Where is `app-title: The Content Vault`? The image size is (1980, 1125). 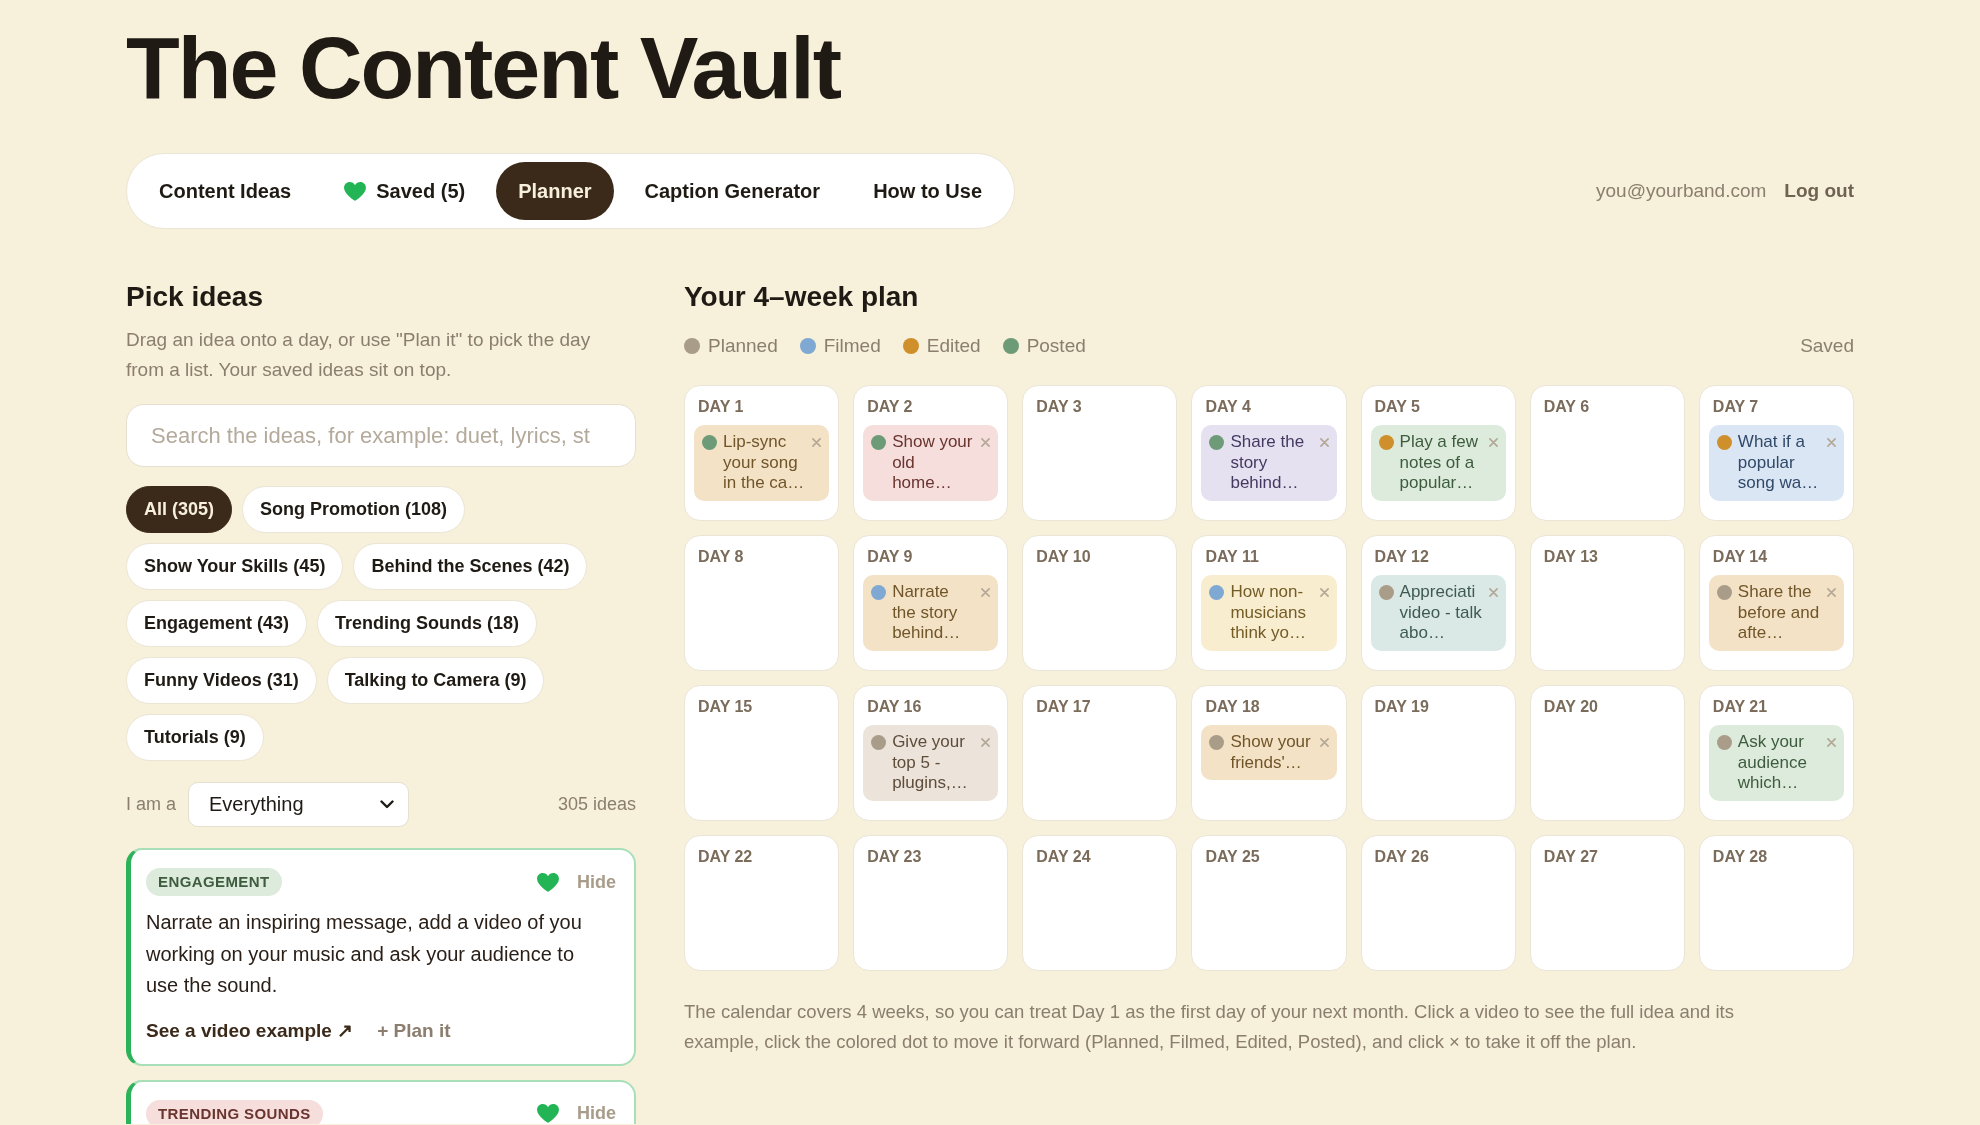 app-title: The Content Vault is located at coordinates (483, 68).